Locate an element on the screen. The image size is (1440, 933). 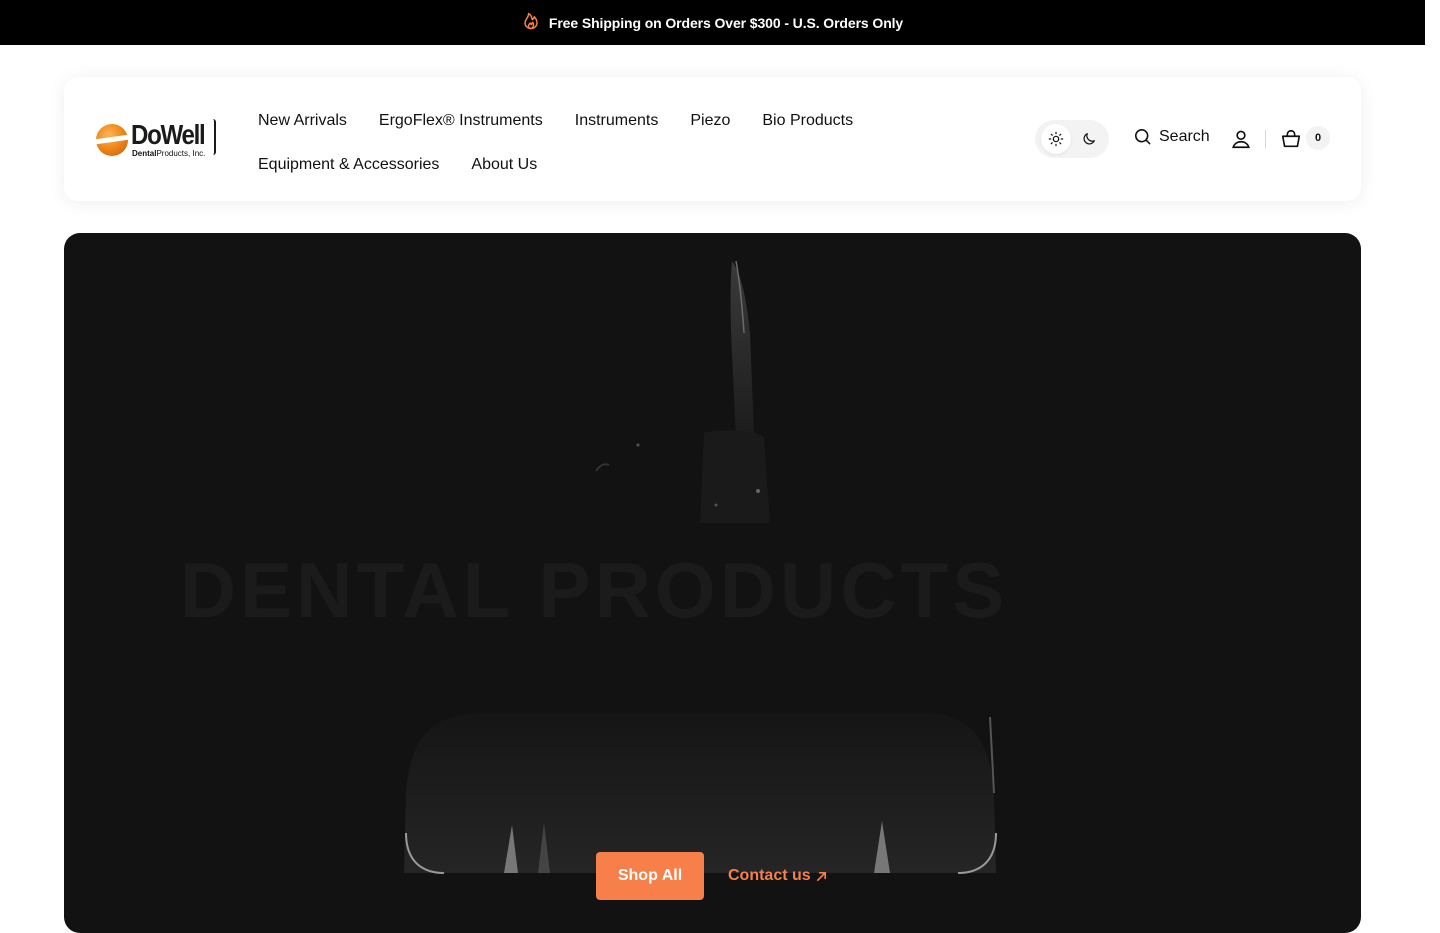
light-mode-button is located at coordinates (1055, 139).